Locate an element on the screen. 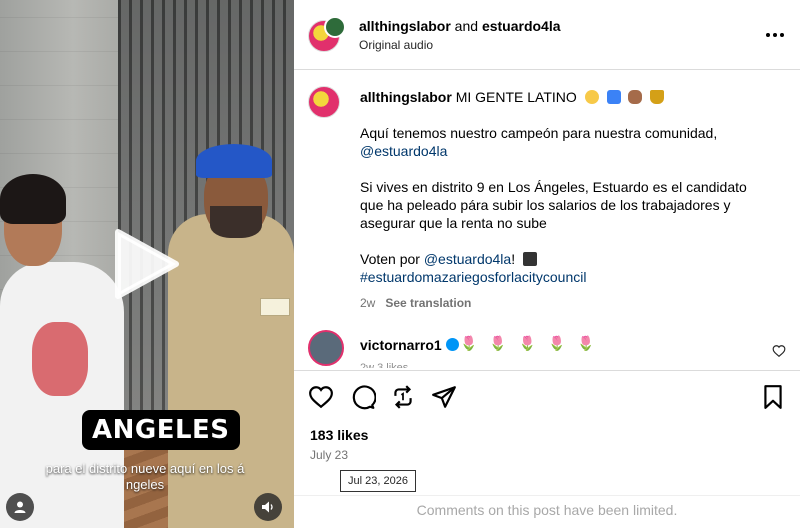 This screenshot has width=800, height=528. video-caption-highlight: ANGELES is located at coordinates (161, 430).